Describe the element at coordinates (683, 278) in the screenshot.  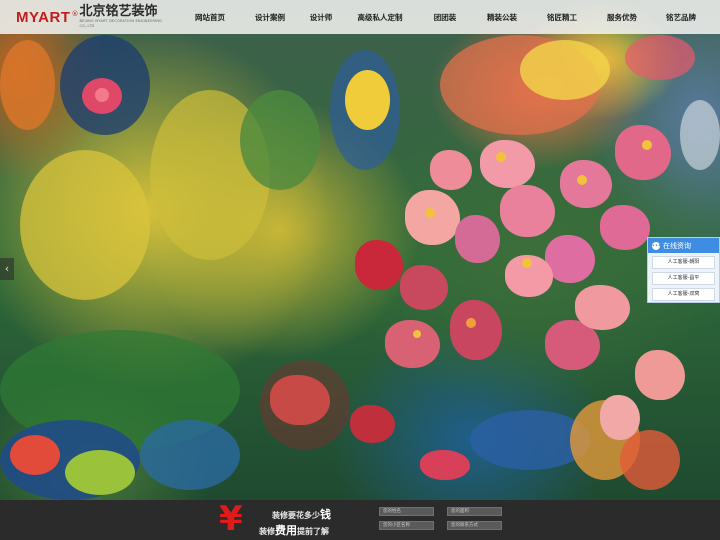
I see `consult-link-changping: 人工客服-昌平` at that location.